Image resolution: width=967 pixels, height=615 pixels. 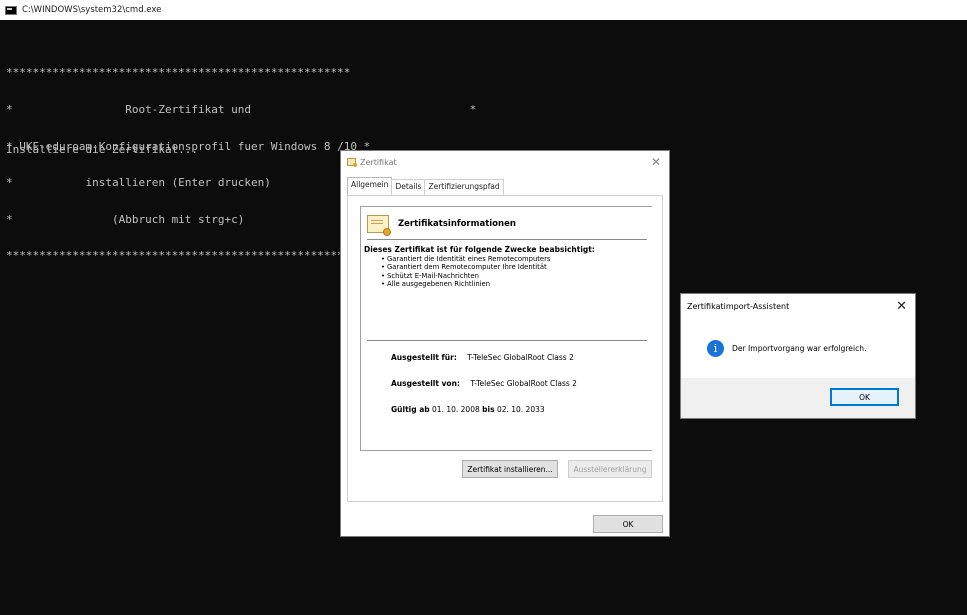 What do you see at coordinates (520, 409) in the screenshot?
I see `valid-to-value: 02. 10. 2033` at bounding box center [520, 409].